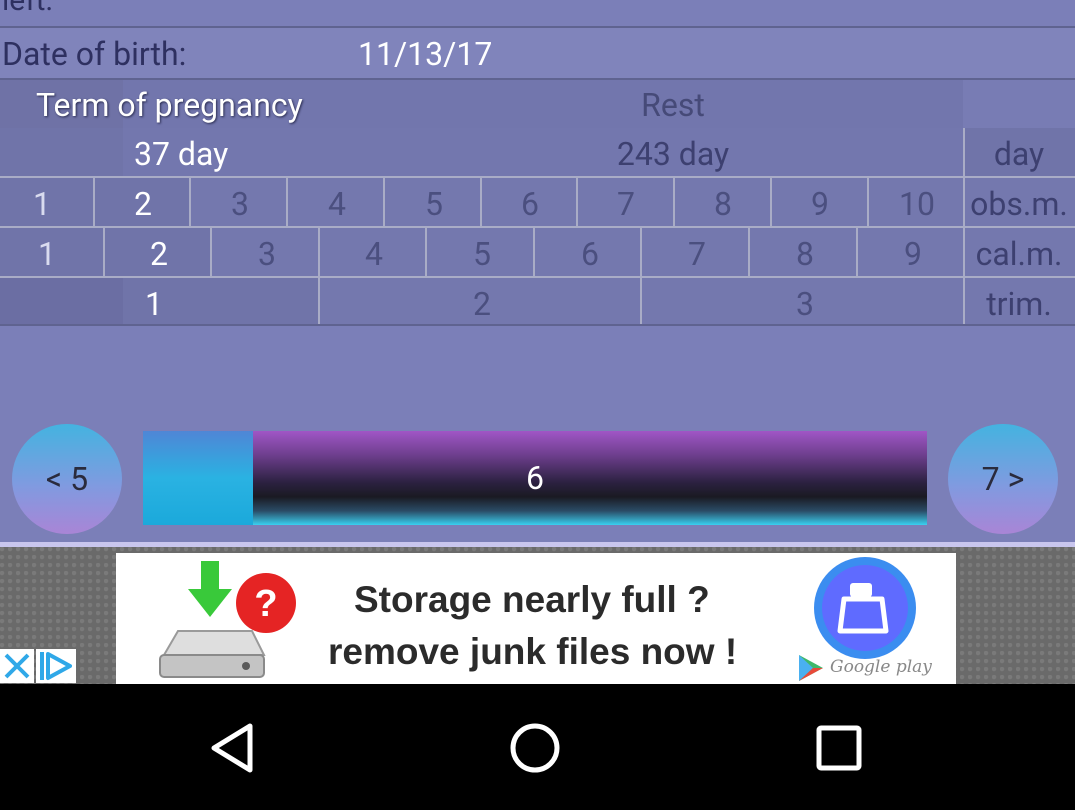 The width and height of the screenshot is (1075, 810). Describe the element at coordinates (169, 105) in the screenshot. I see `term-header: Term of pregnancy` at that location.